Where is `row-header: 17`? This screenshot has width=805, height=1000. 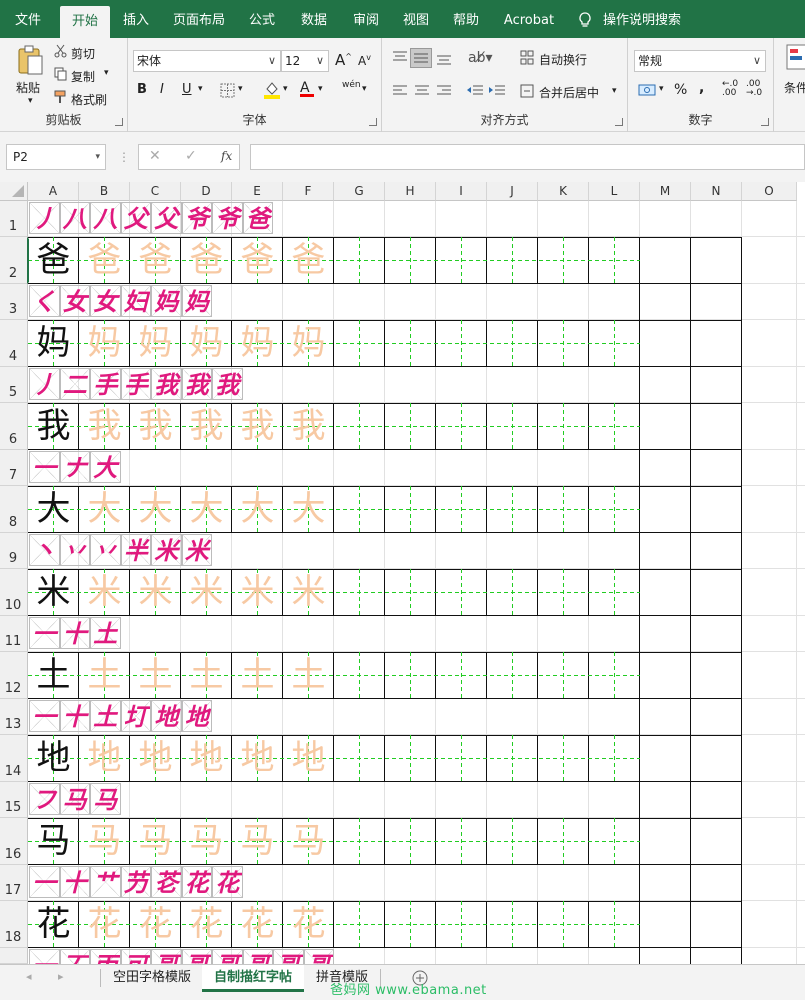 row-header: 17 is located at coordinates (14, 883).